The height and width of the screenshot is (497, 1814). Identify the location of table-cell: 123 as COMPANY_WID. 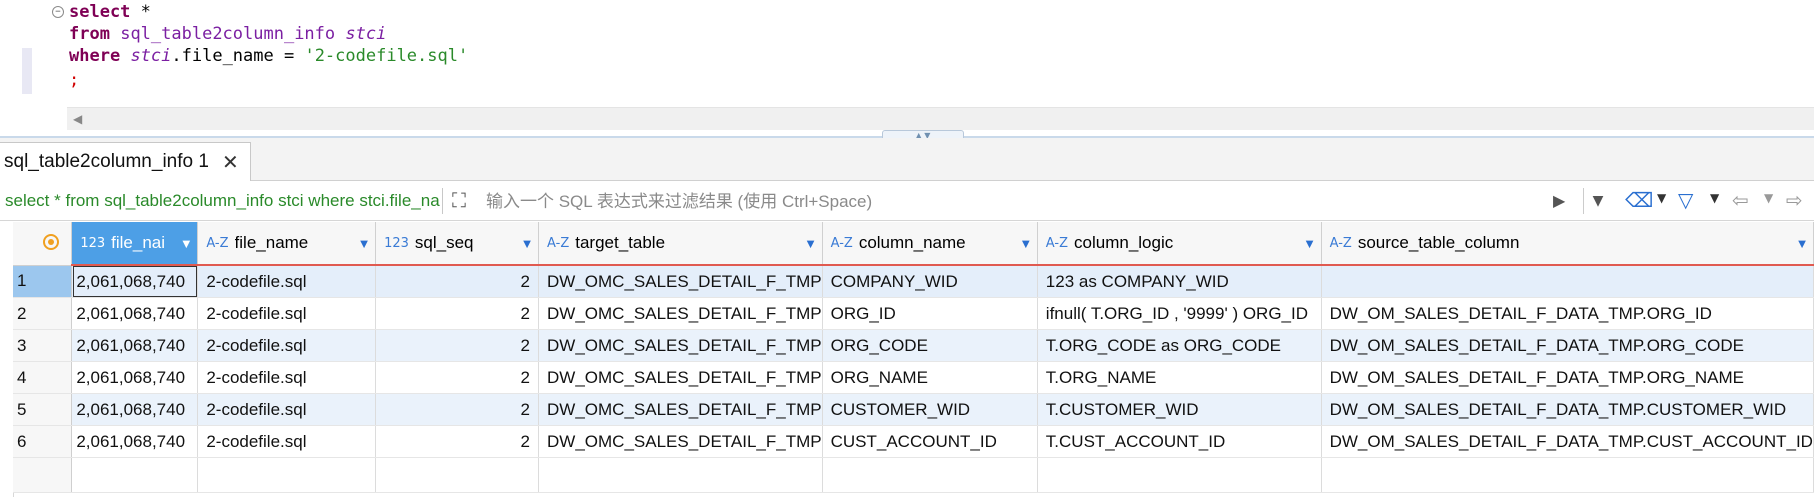
(1179, 281).